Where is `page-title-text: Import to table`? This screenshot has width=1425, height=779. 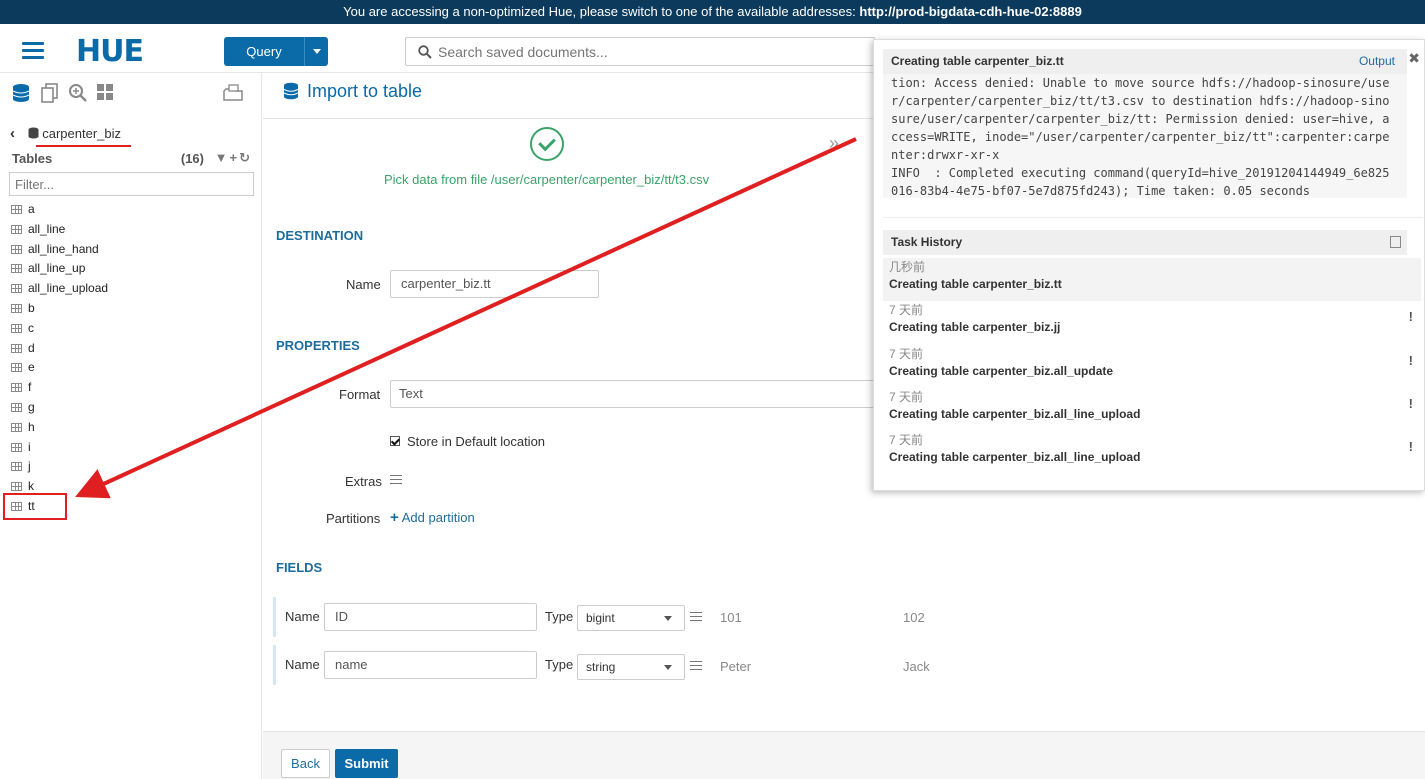
page-title-text: Import to table is located at coordinates (365, 91).